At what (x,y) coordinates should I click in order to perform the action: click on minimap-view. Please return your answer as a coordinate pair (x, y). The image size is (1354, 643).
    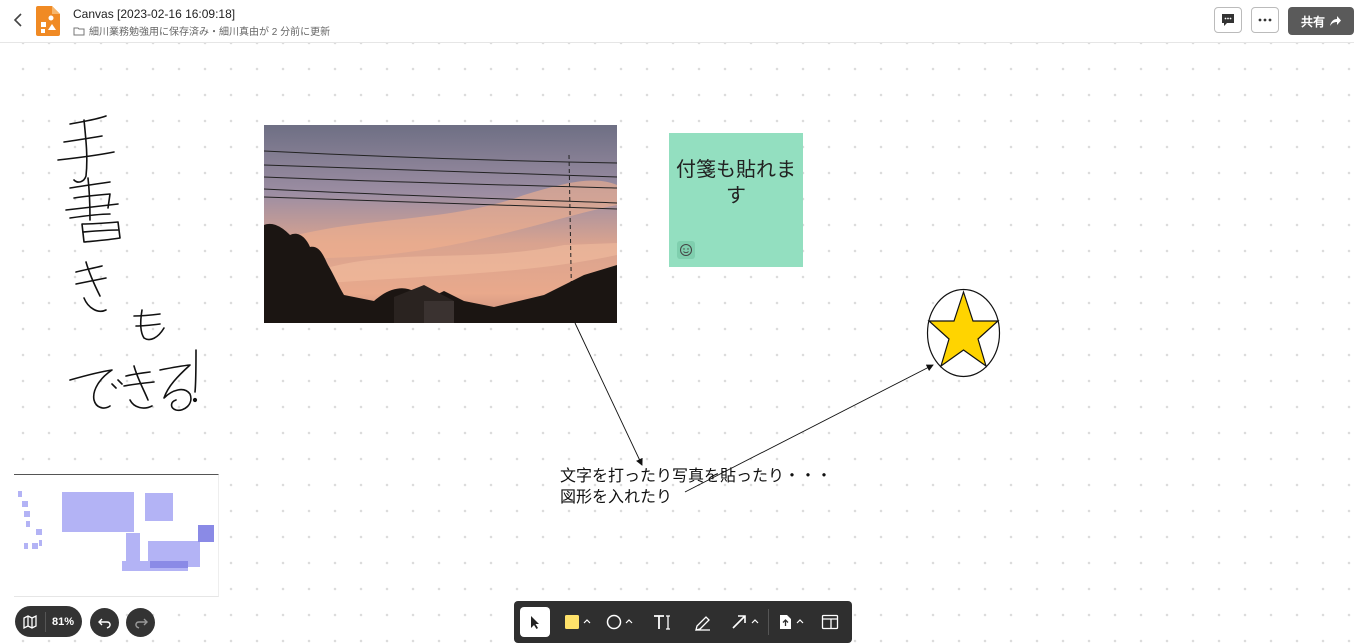
    Looking at the image, I should click on (116, 531).